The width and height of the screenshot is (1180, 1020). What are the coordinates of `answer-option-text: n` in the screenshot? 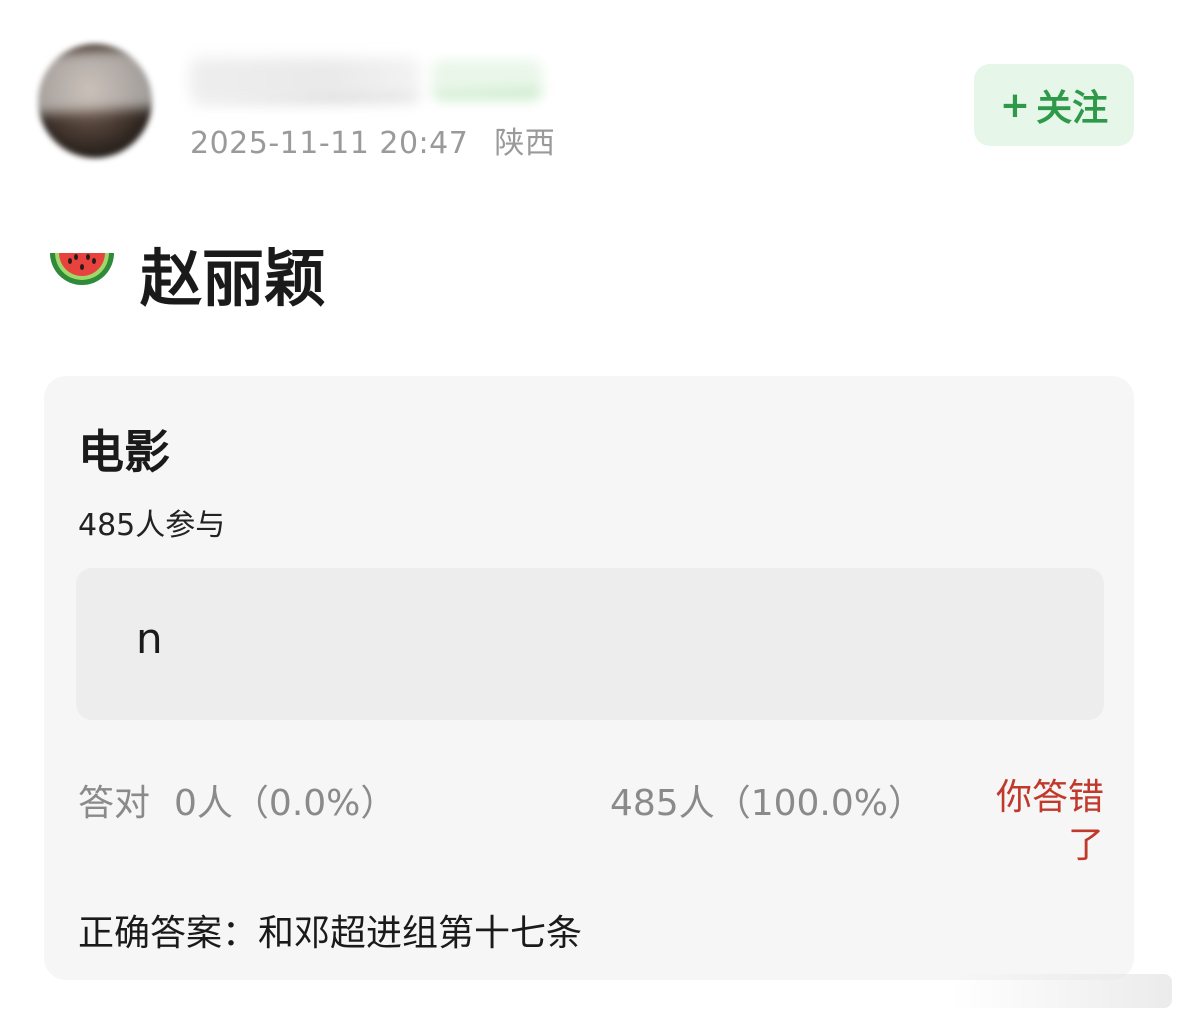 It's located at (149, 638).